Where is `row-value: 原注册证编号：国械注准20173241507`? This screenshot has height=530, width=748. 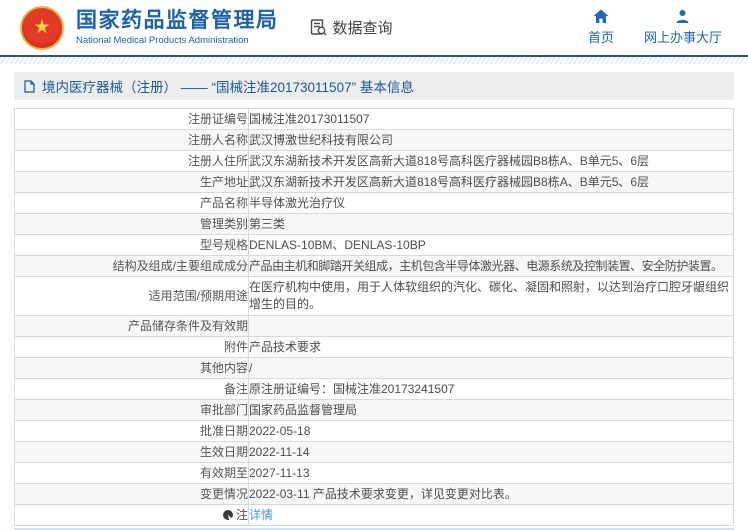
row-value: 原注册证编号：国械注准20173241507 is located at coordinates (491, 389).